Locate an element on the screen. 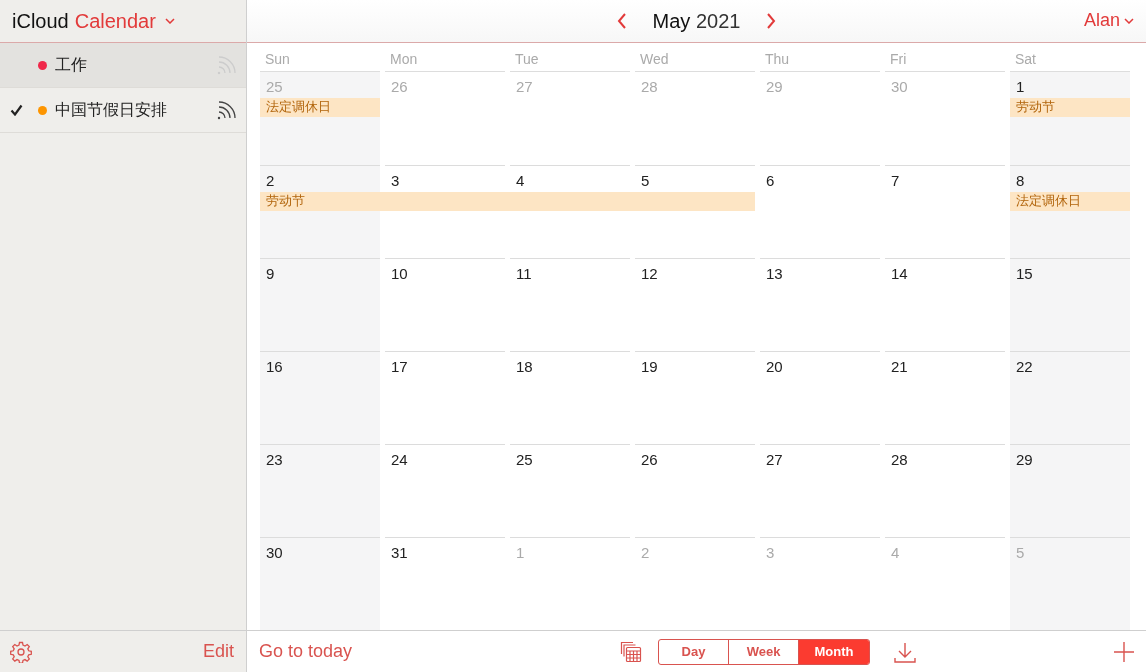 Image resolution: width=1146 pixels, height=672 pixels. day-number: 31 is located at coordinates (399, 553).